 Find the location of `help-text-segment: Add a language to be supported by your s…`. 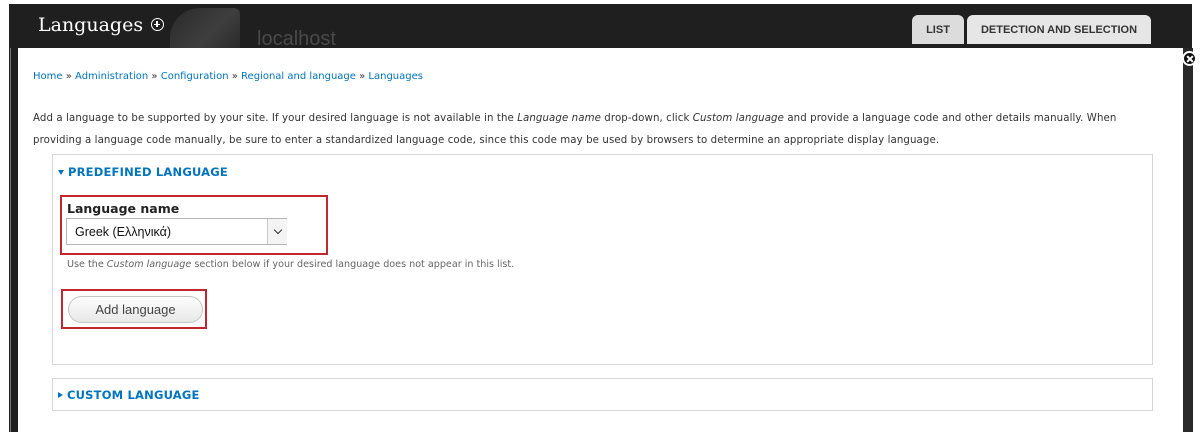

help-text-segment: Add a language to be supported by your s… is located at coordinates (275, 118).